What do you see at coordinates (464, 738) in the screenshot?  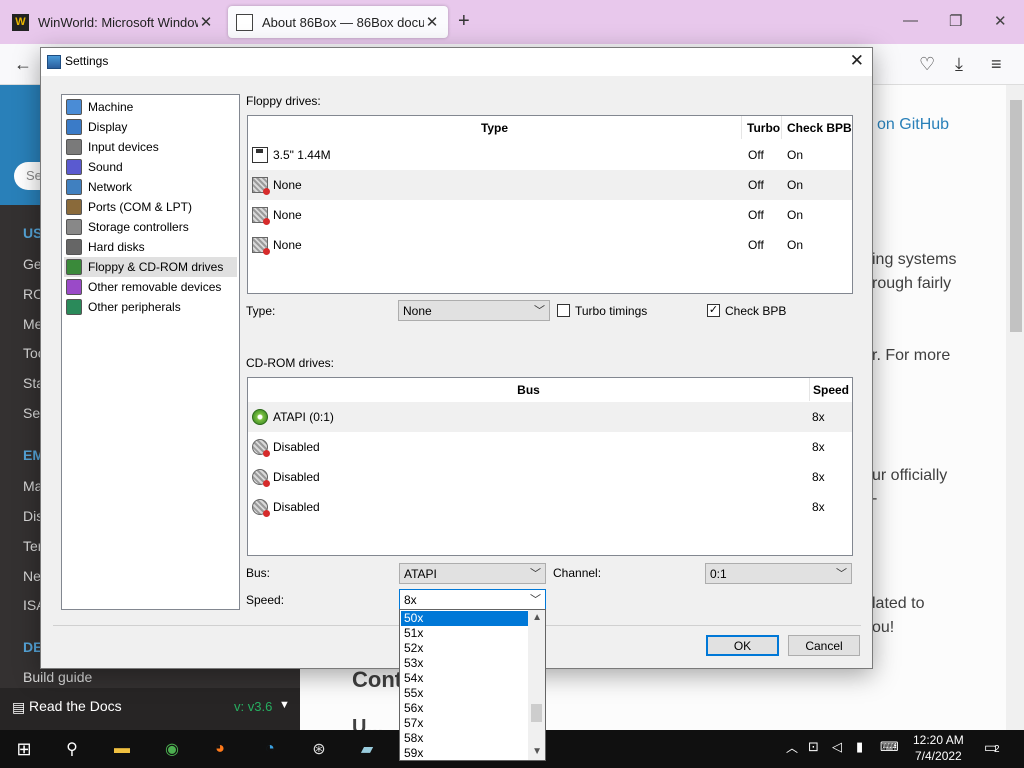 I see `speed-option: 58x` at bounding box center [464, 738].